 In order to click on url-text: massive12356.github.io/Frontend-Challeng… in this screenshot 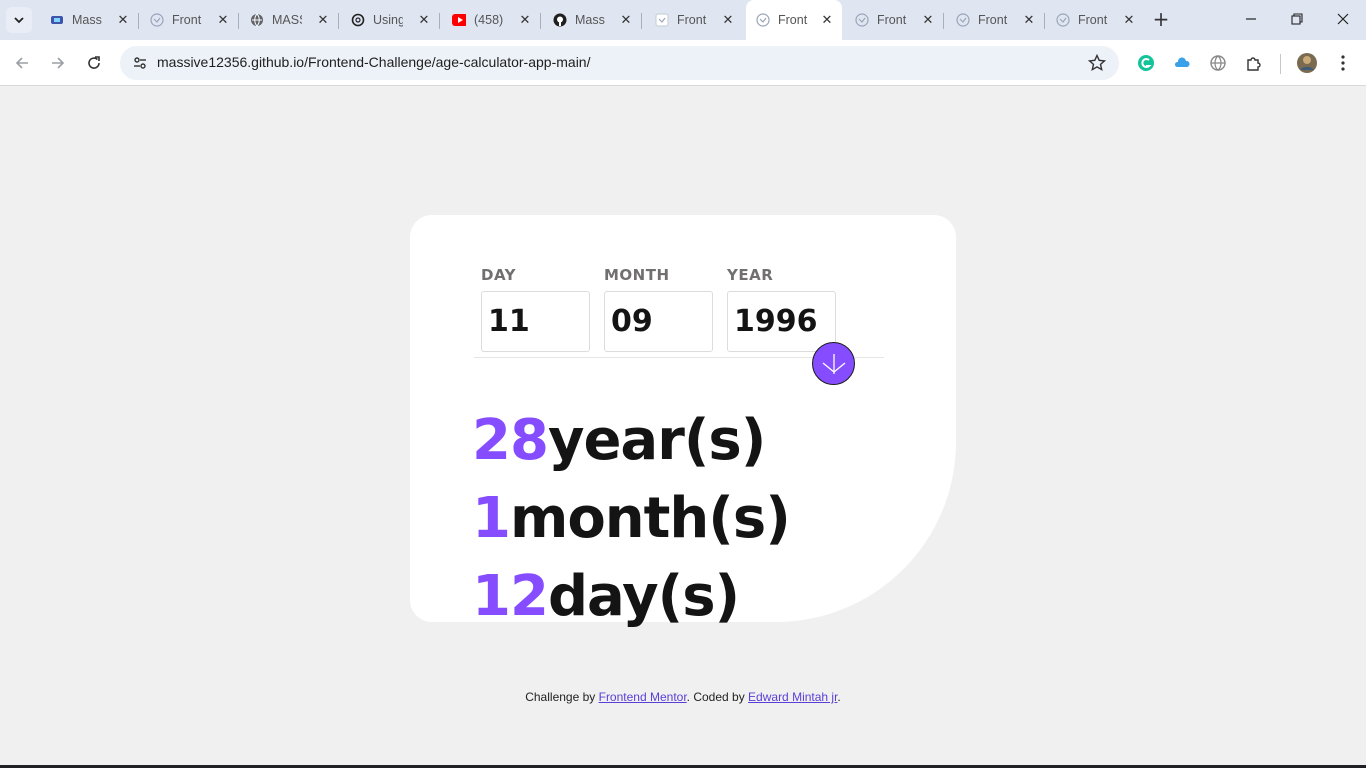, I will do `click(373, 62)`.